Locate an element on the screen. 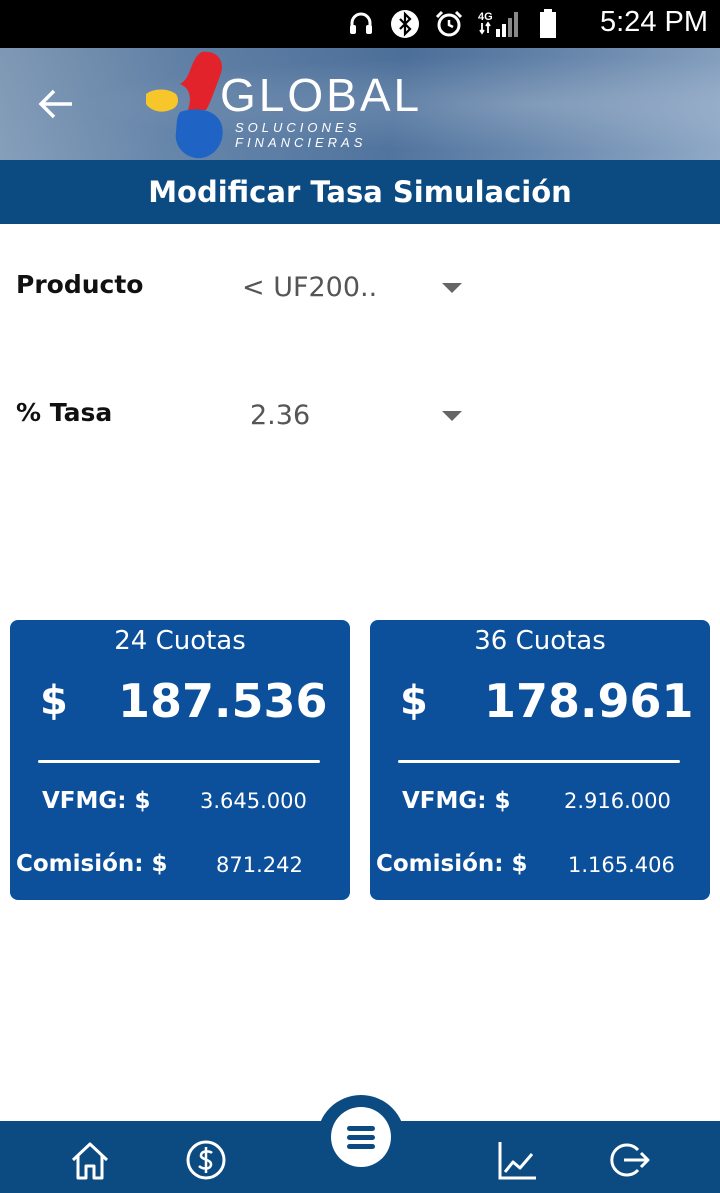  nav-home-button is located at coordinates (90, 1160).